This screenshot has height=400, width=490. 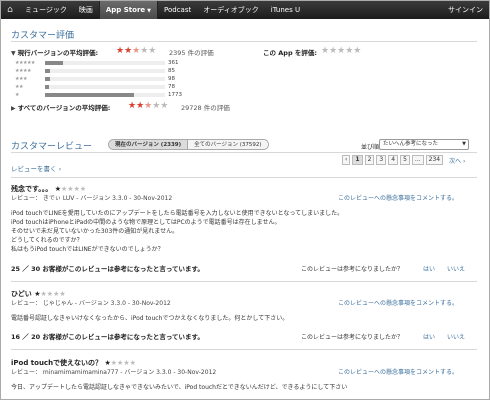 I want to click on version-tabs: 現在のバージョン (2339) 全てのバージョン (37592), so click(x=188, y=144).